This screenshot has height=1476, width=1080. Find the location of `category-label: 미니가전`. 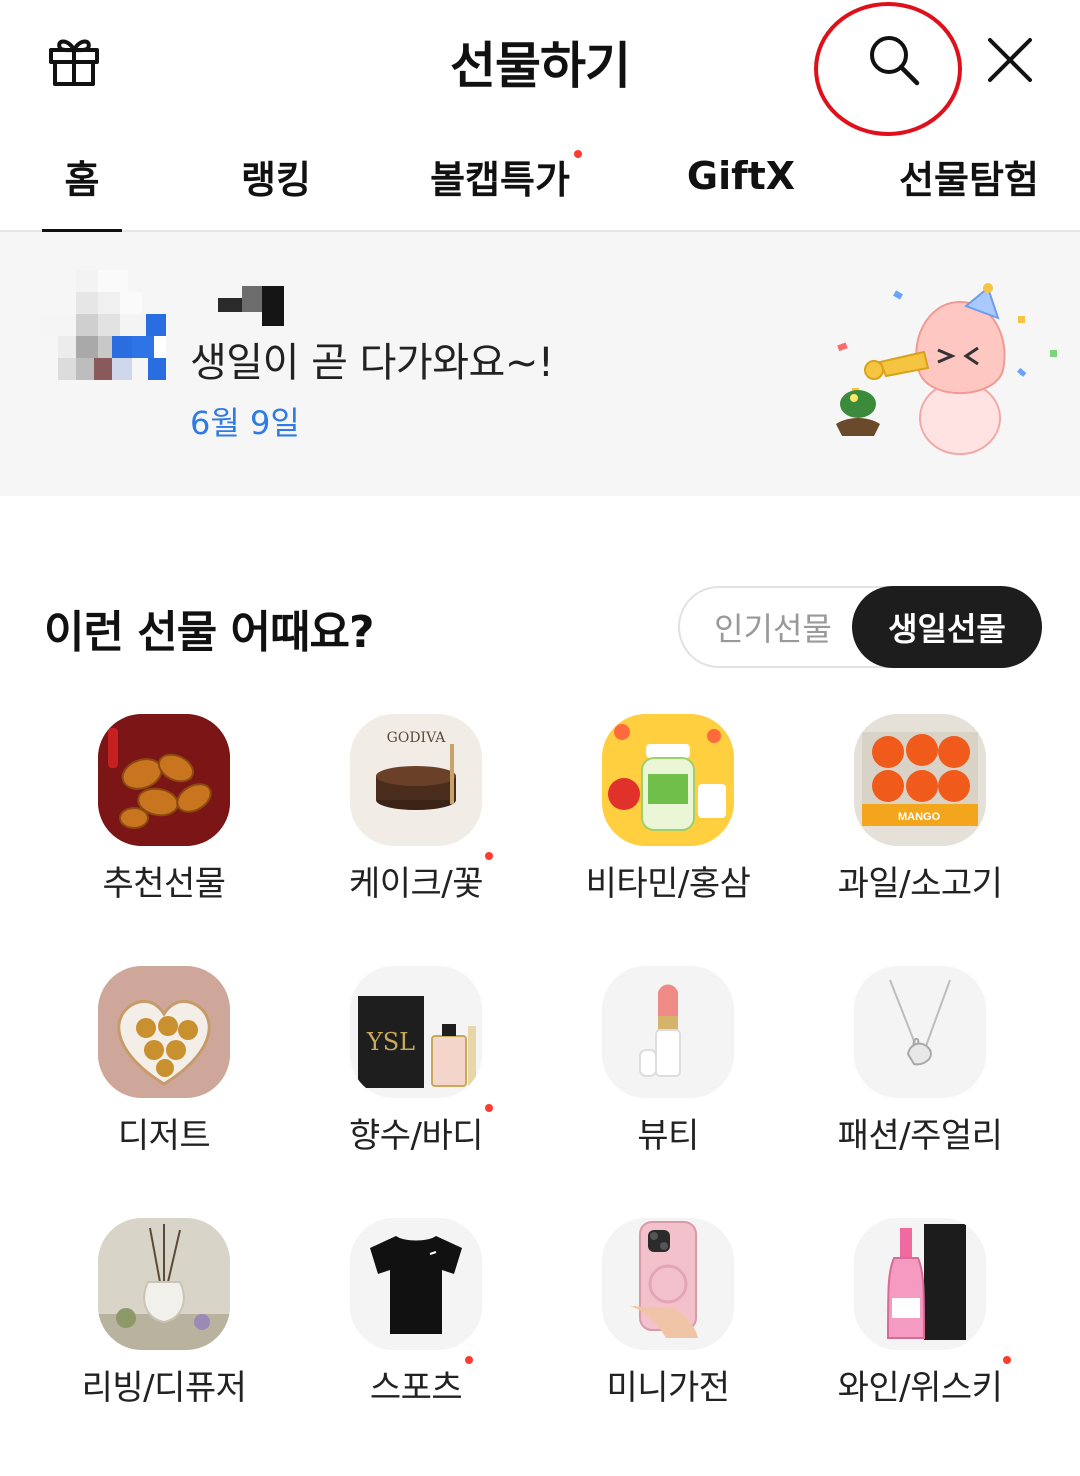

category-label: 미니가전 is located at coordinates (668, 1388).